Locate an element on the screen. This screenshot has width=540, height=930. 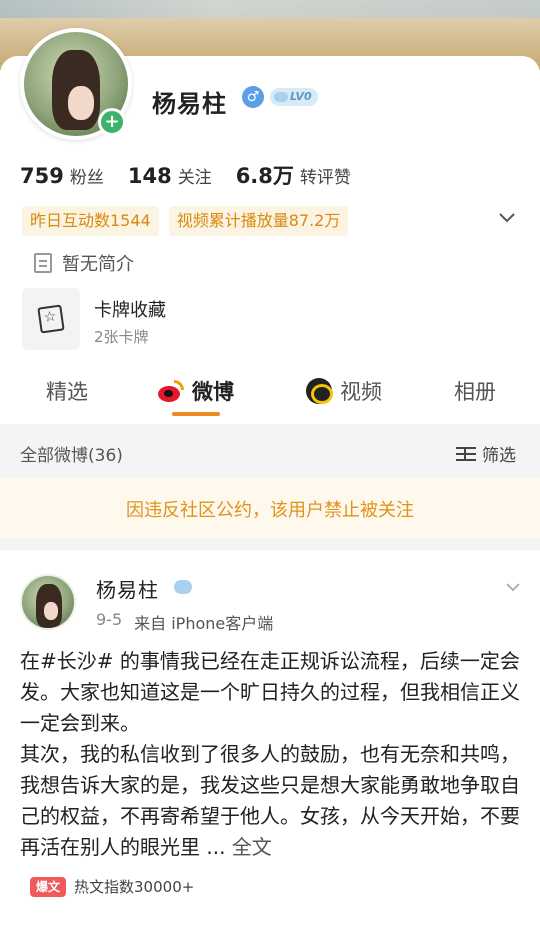
stat-label: 关注 is located at coordinates (194, 178).